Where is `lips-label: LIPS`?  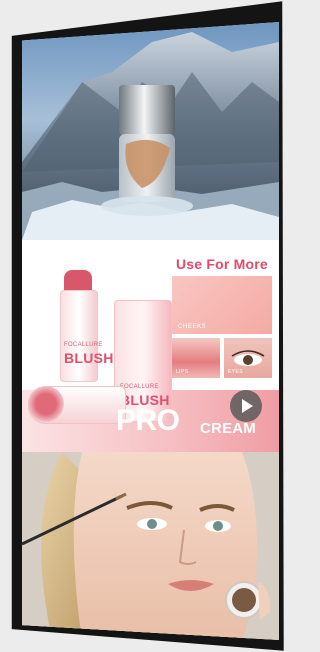 lips-label: LIPS is located at coordinates (182, 372).